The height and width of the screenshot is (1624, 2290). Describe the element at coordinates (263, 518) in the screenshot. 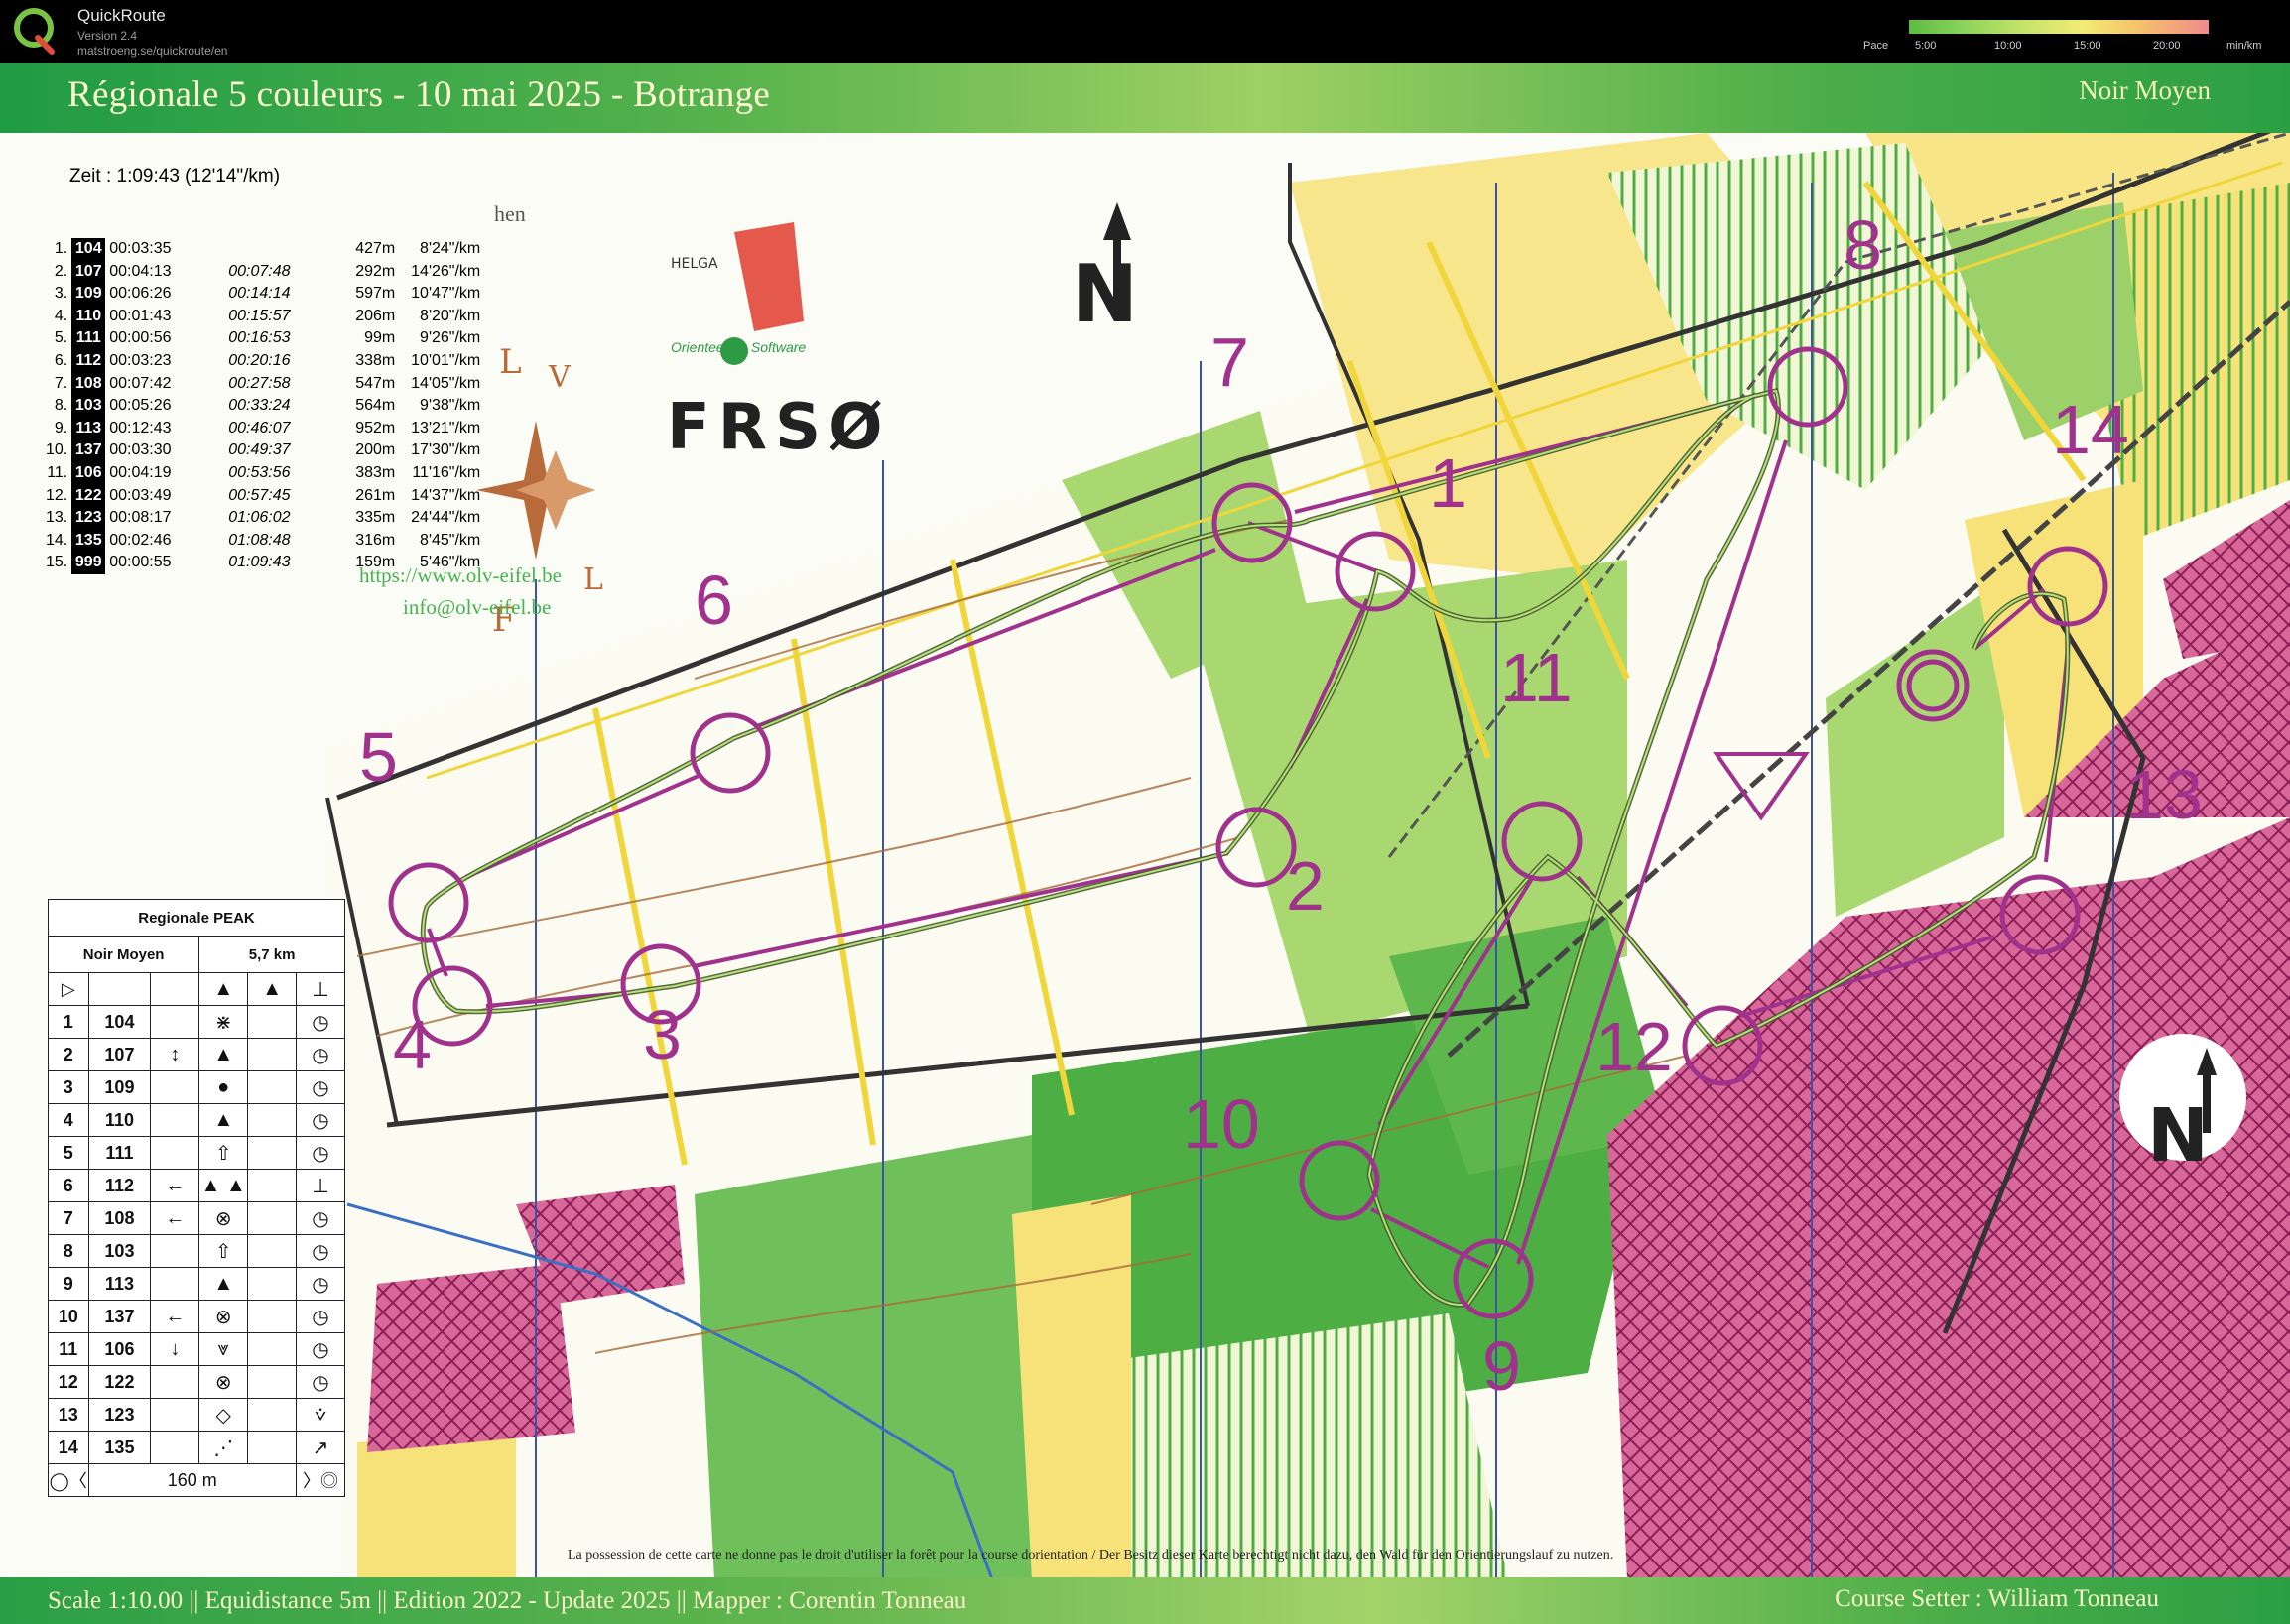

I see `split-row: 13. 123 00:08:17 01:06:02 335m 24'44"/km` at that location.